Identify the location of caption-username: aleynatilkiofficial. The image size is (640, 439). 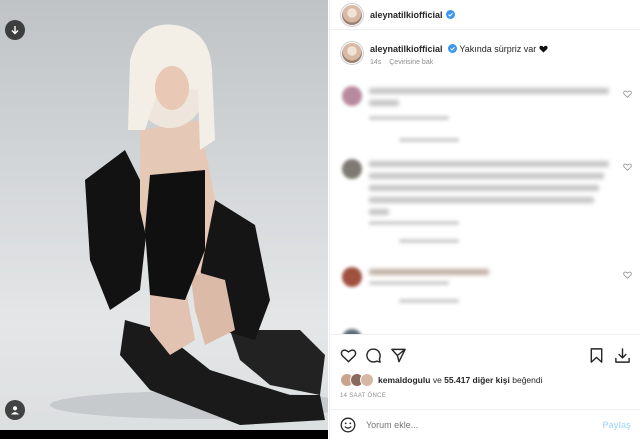
(406, 49).